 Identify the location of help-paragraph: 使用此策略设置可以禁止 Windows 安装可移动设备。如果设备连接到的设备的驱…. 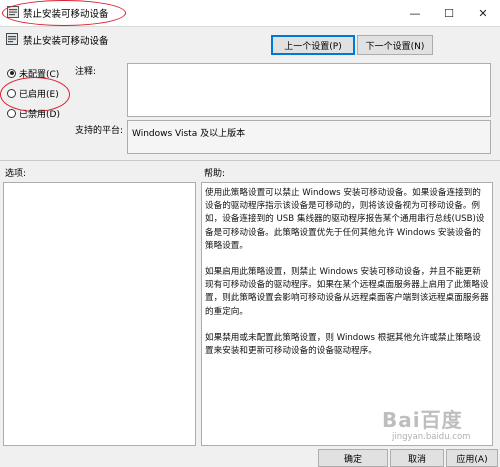
(345, 219).